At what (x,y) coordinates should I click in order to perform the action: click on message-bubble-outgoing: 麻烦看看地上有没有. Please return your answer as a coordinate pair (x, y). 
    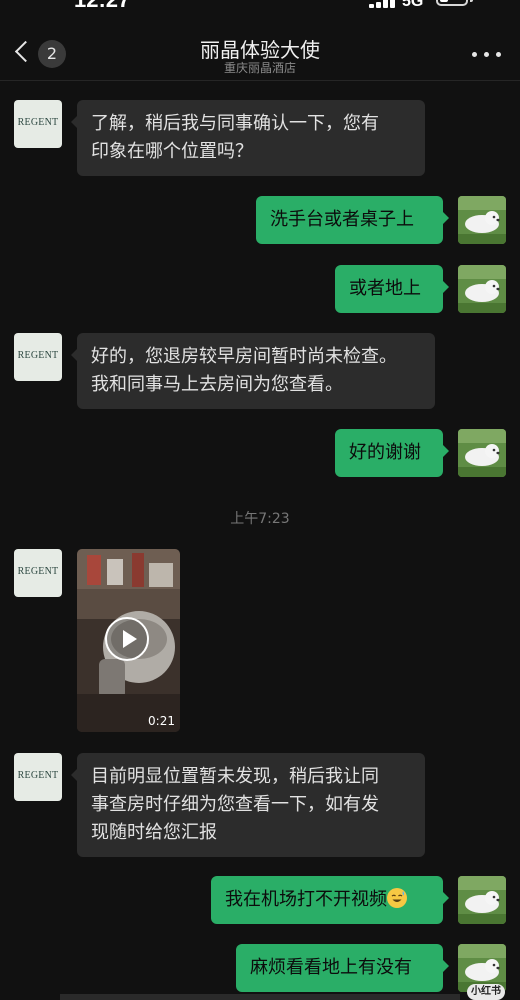
    Looking at the image, I should click on (342, 968).